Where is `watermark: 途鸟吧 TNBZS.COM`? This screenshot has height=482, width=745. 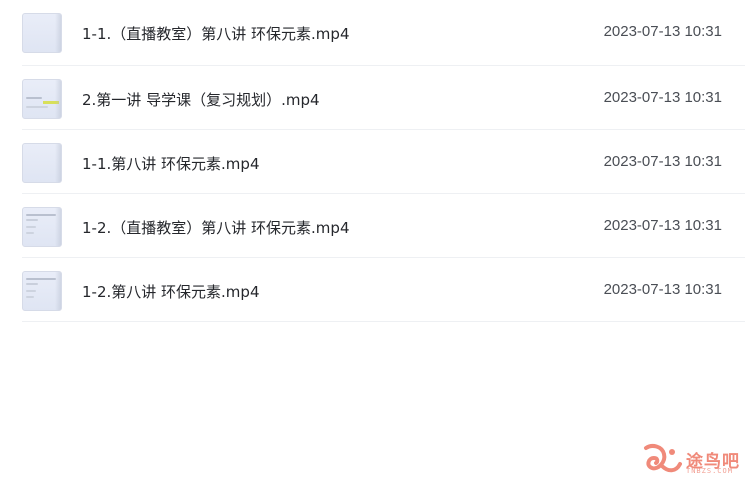 watermark: 途鸟吧 TNBZS.COM is located at coordinates (692, 460).